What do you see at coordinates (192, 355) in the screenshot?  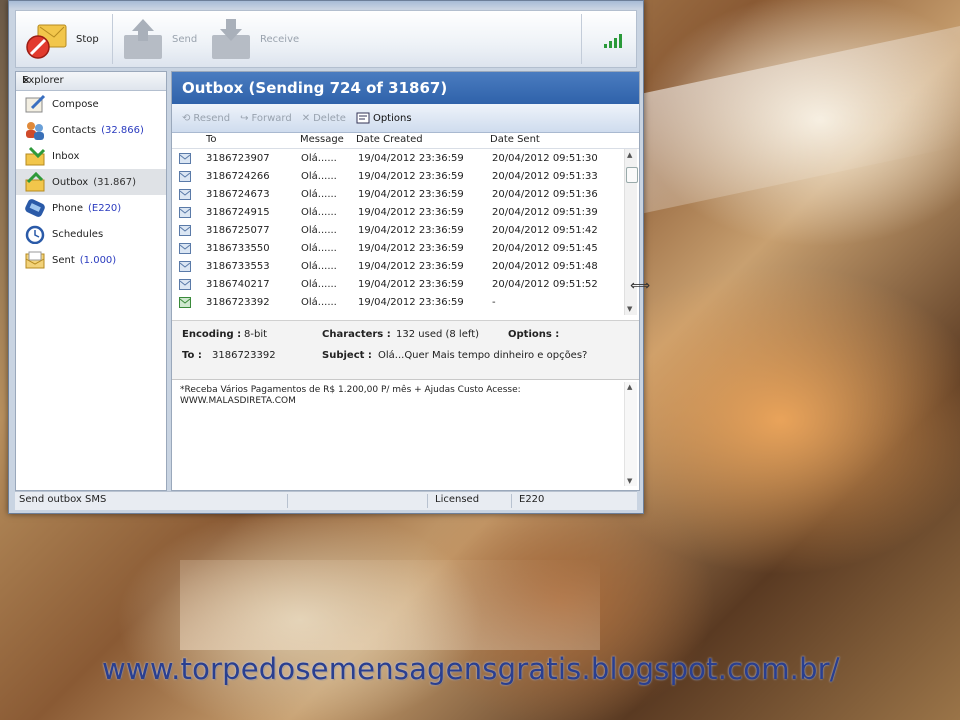 I see `to-label: To :` at bounding box center [192, 355].